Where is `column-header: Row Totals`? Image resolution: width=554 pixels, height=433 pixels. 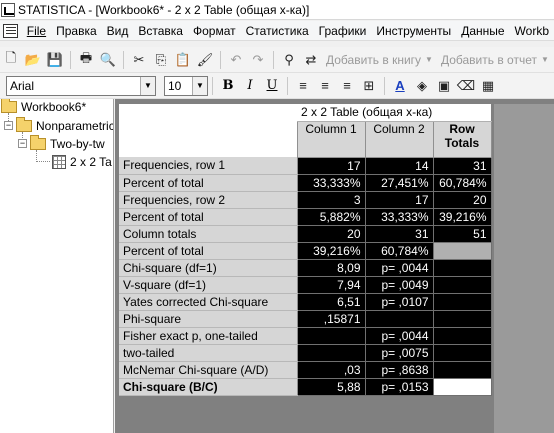
column-header: Row Totals is located at coordinates (462, 139).